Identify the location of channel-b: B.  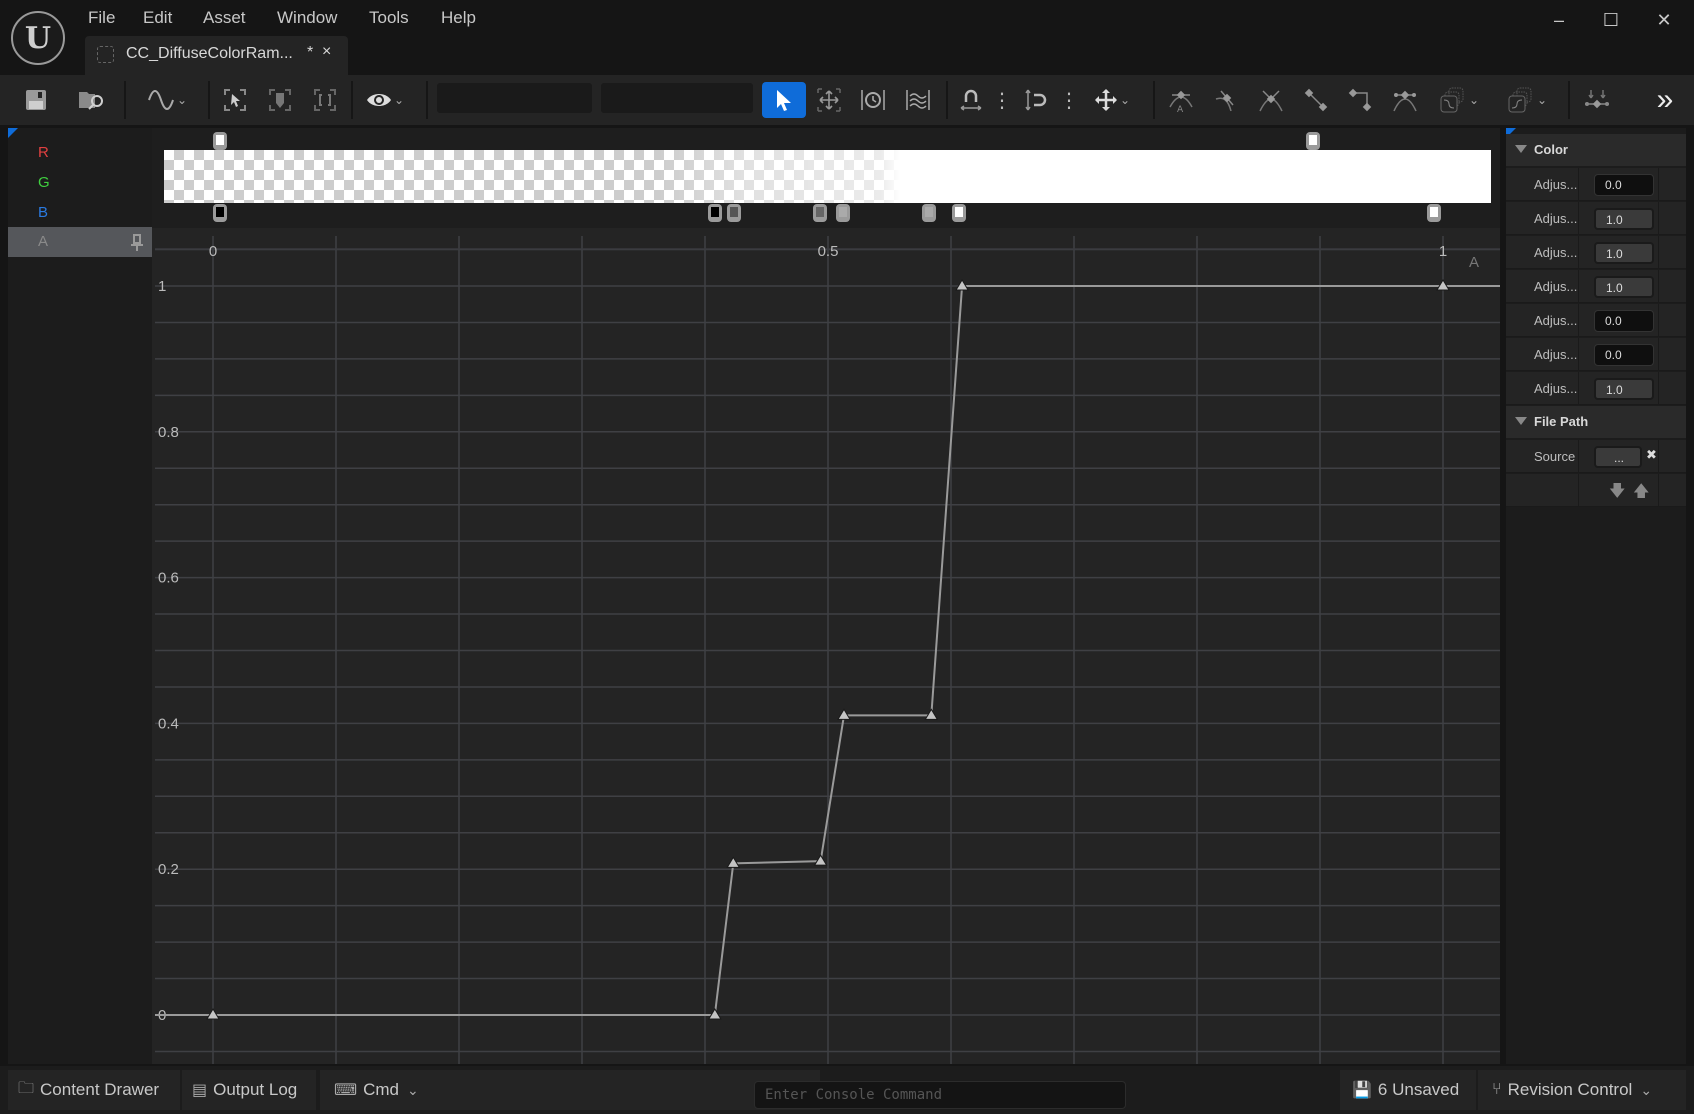
(80, 213).